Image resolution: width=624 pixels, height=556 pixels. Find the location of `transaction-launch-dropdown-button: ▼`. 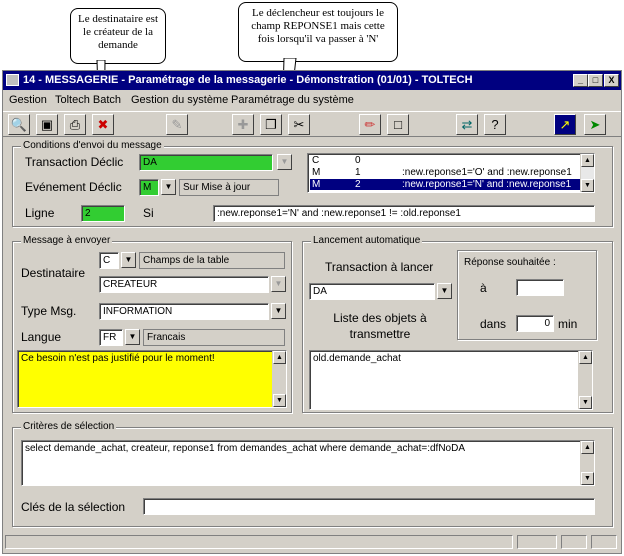

transaction-launch-dropdown-button: ▼ is located at coordinates (444, 291).